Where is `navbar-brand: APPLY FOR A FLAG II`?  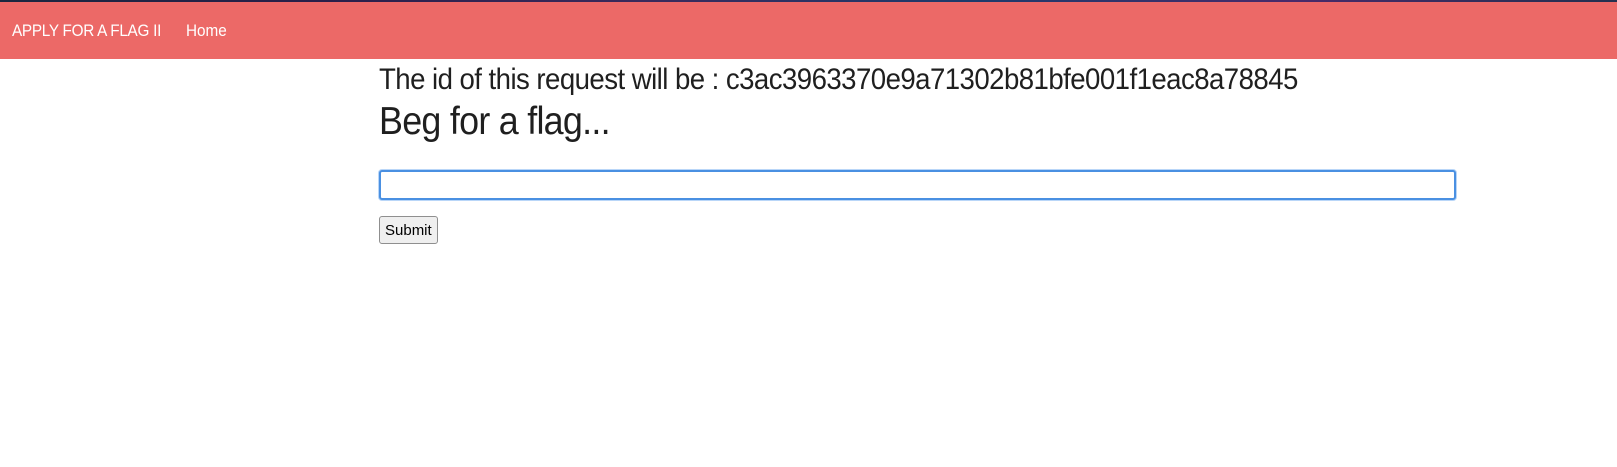
navbar-brand: APPLY FOR A FLAG II is located at coordinates (86, 31).